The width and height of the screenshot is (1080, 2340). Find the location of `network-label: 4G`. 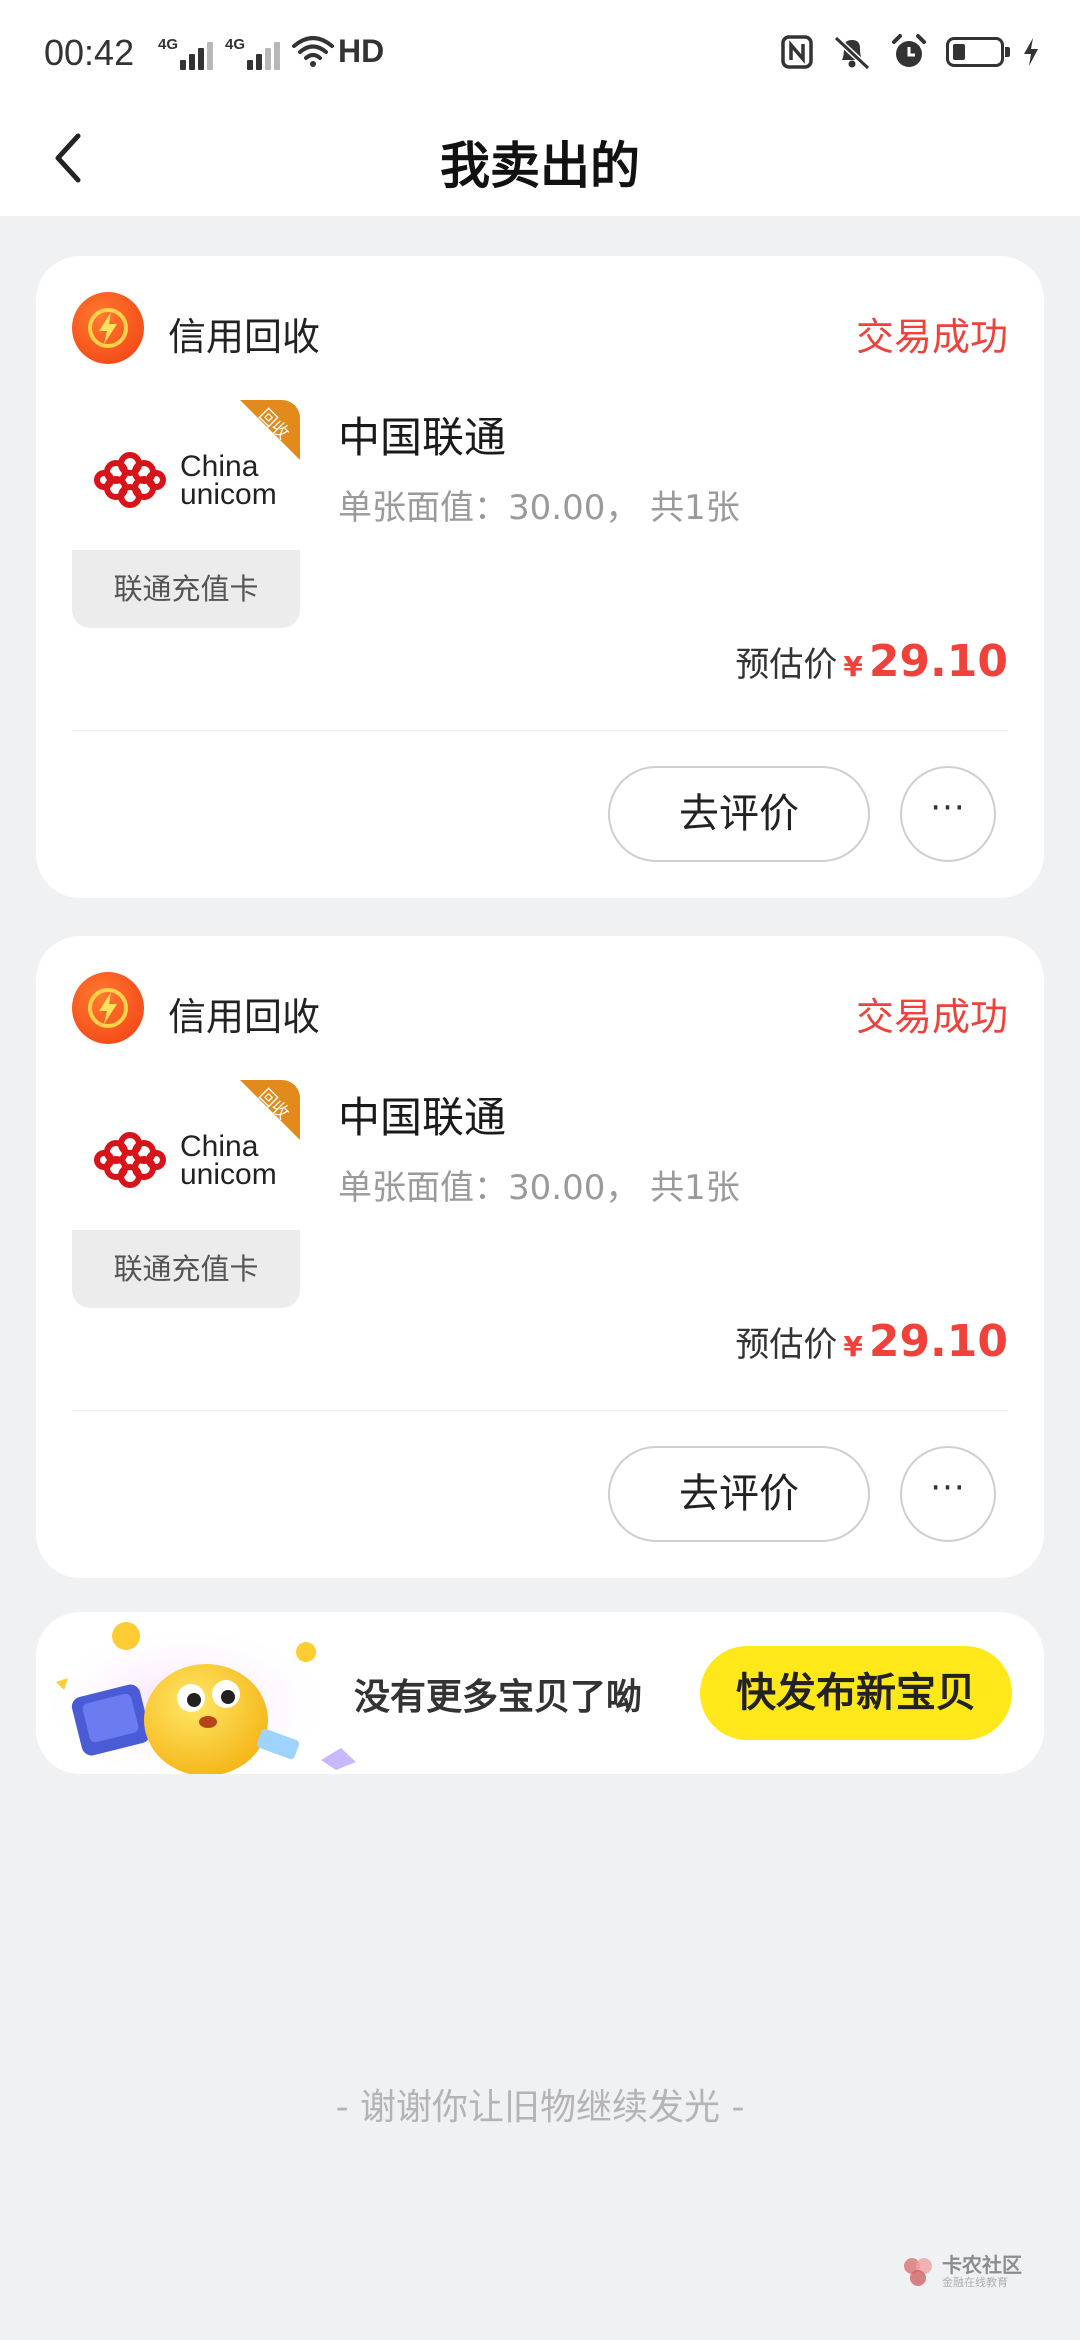

network-label: 4G is located at coordinates (168, 44).